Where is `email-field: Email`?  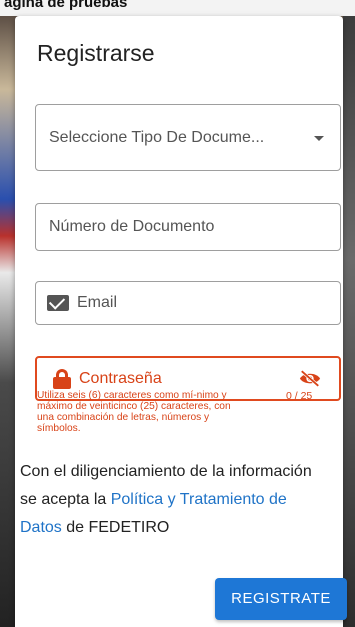 email-field: Email is located at coordinates (188, 303).